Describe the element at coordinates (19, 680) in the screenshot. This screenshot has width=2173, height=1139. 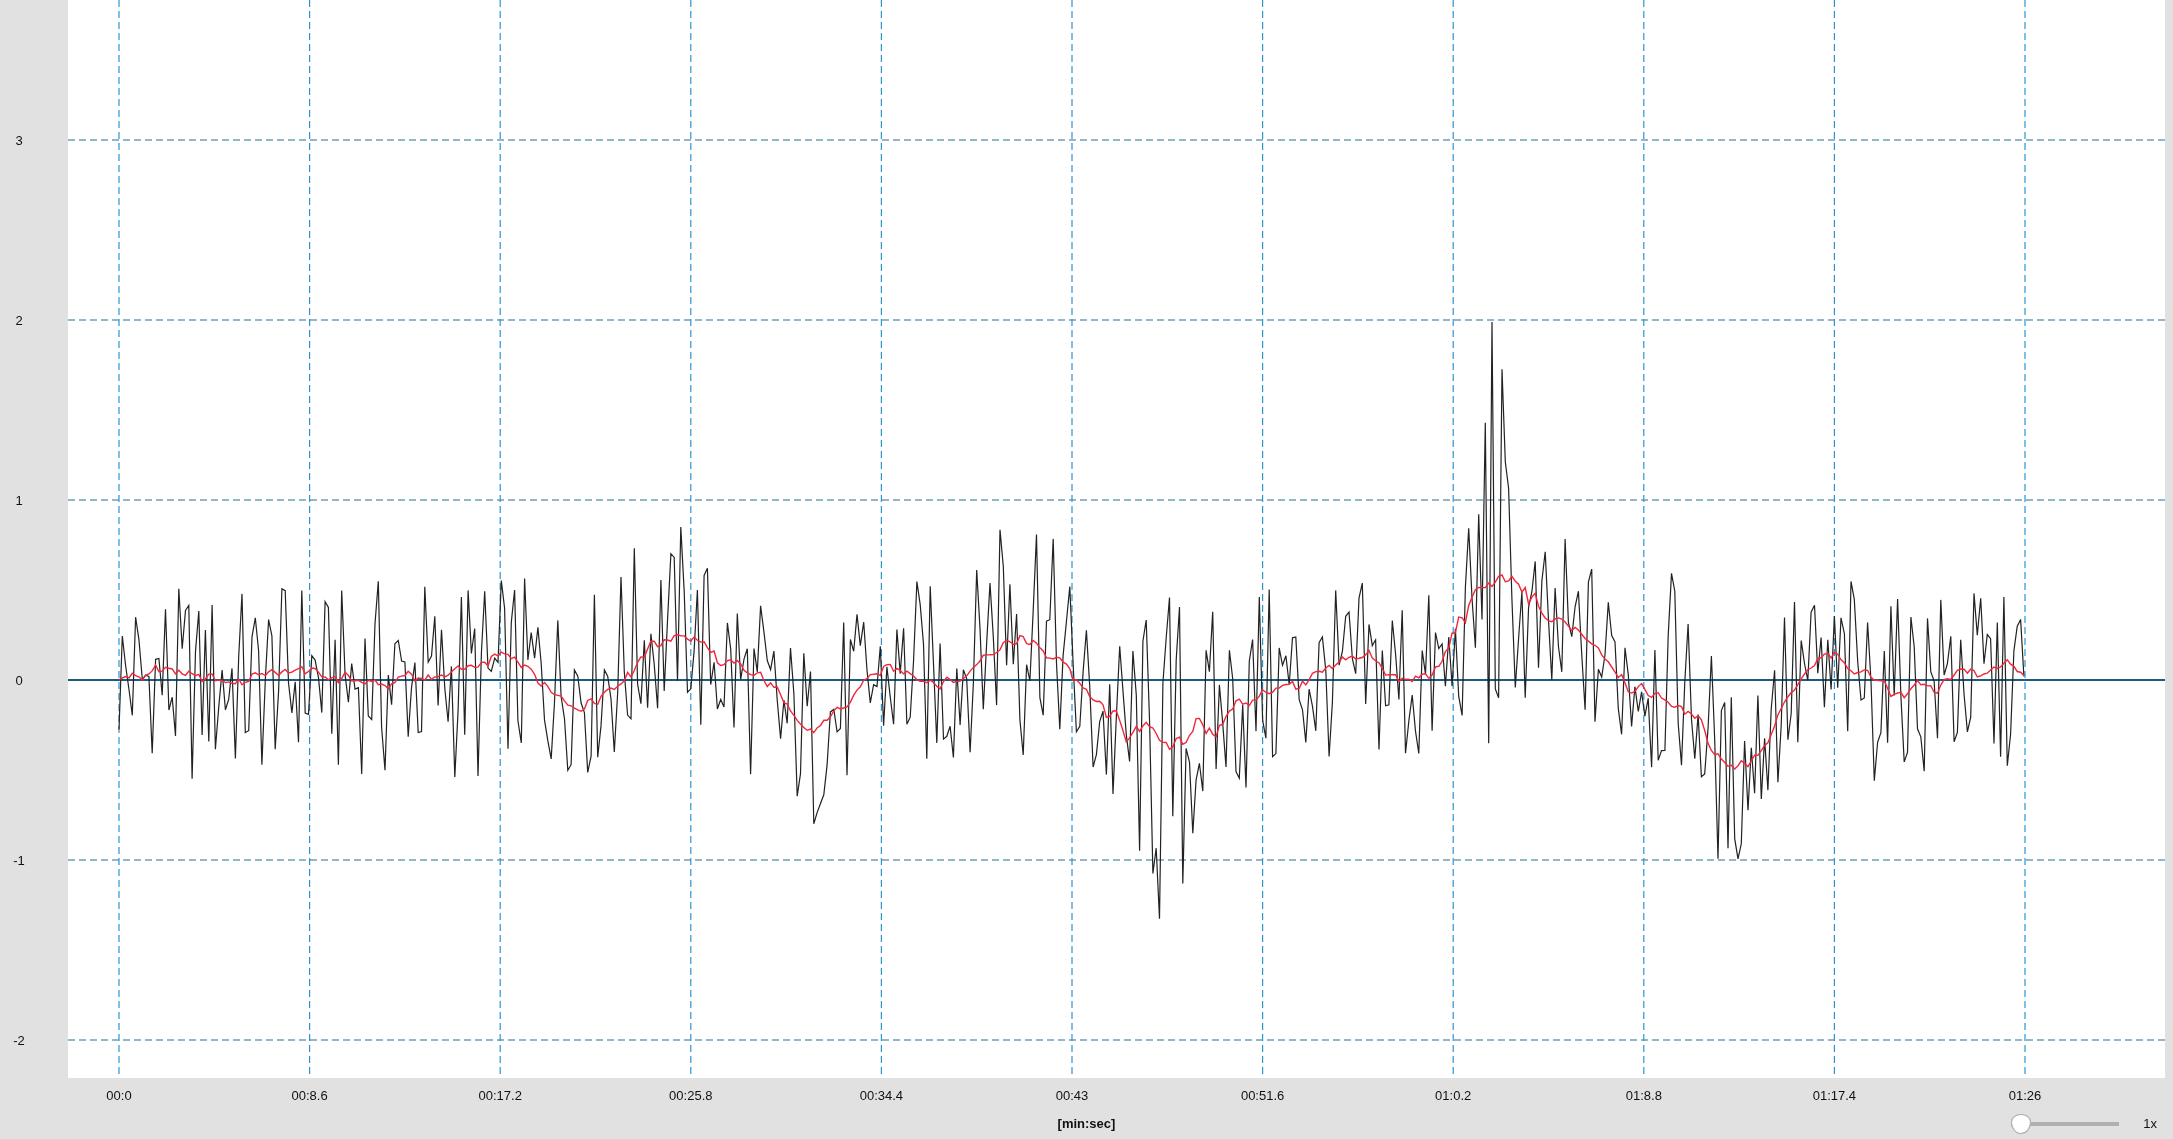
I see `y-tick-label: 0` at that location.